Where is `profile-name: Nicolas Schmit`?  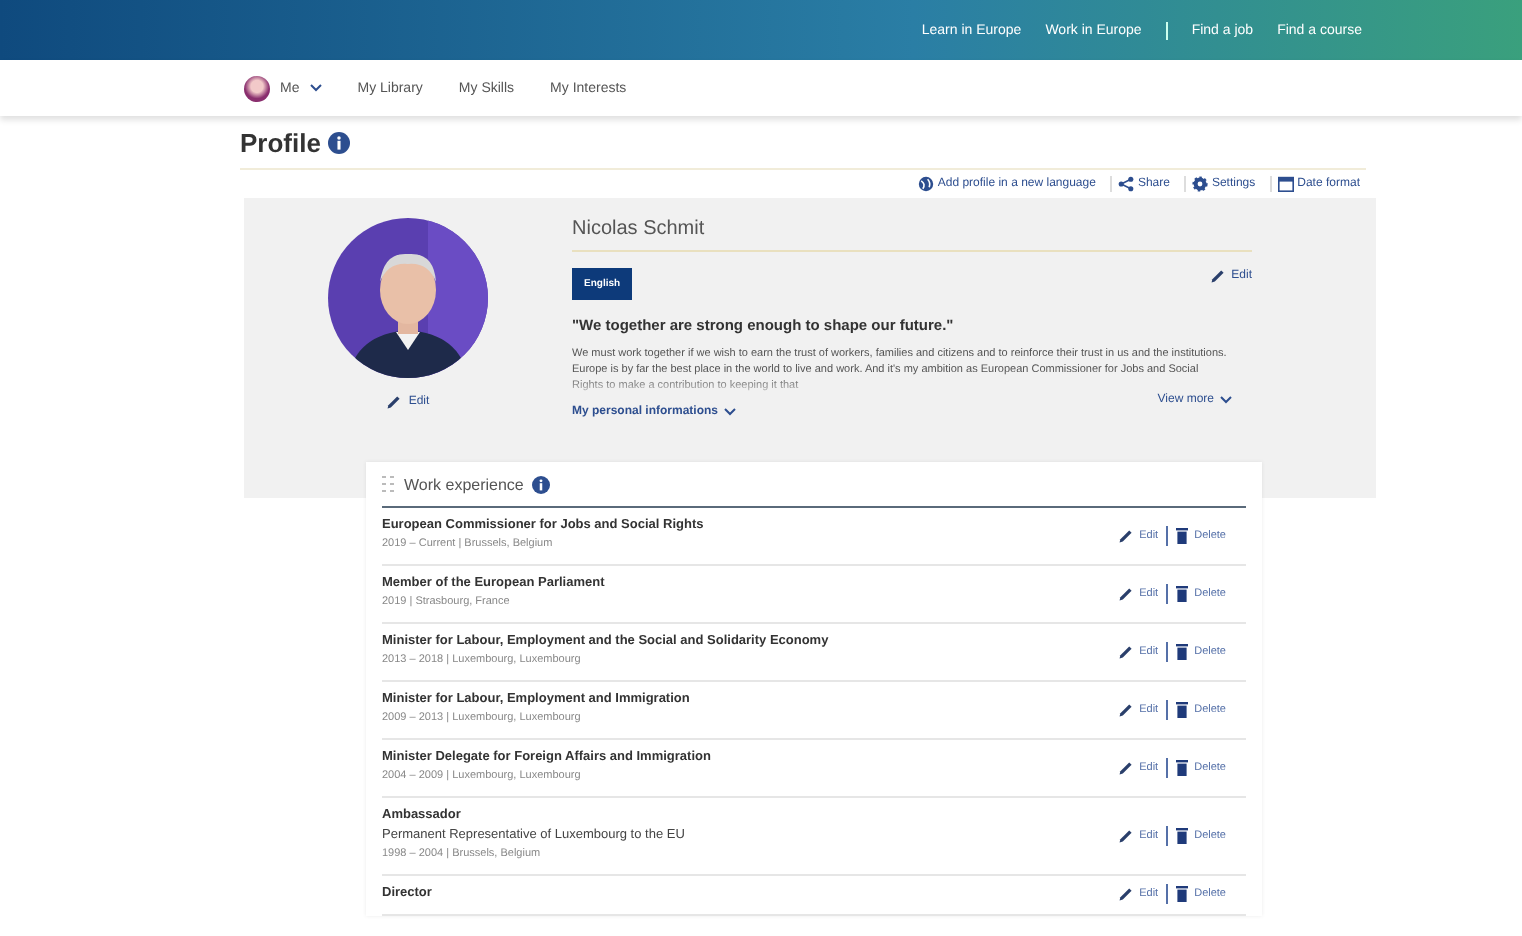
profile-name: Nicolas Schmit is located at coordinates (912, 235).